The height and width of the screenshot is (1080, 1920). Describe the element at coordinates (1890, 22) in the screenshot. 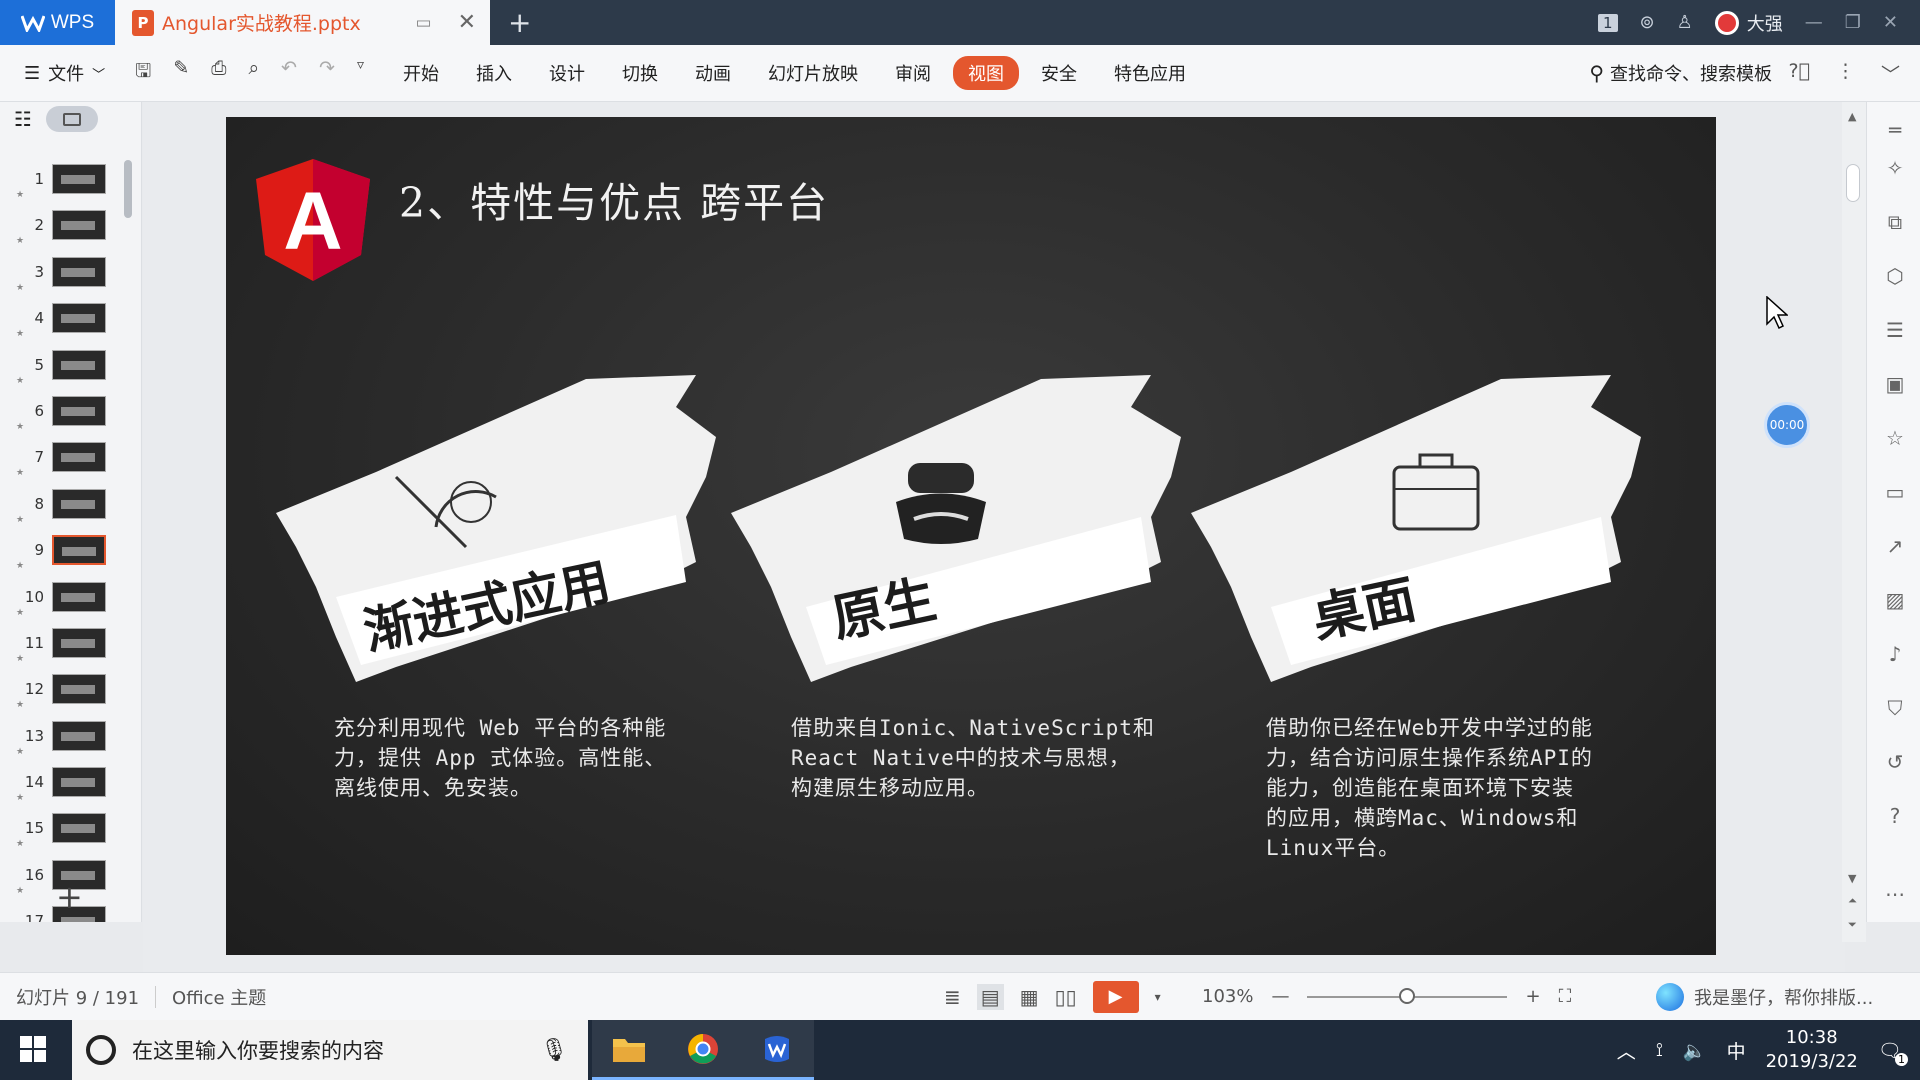

I see `close-window-button: ✕` at that location.